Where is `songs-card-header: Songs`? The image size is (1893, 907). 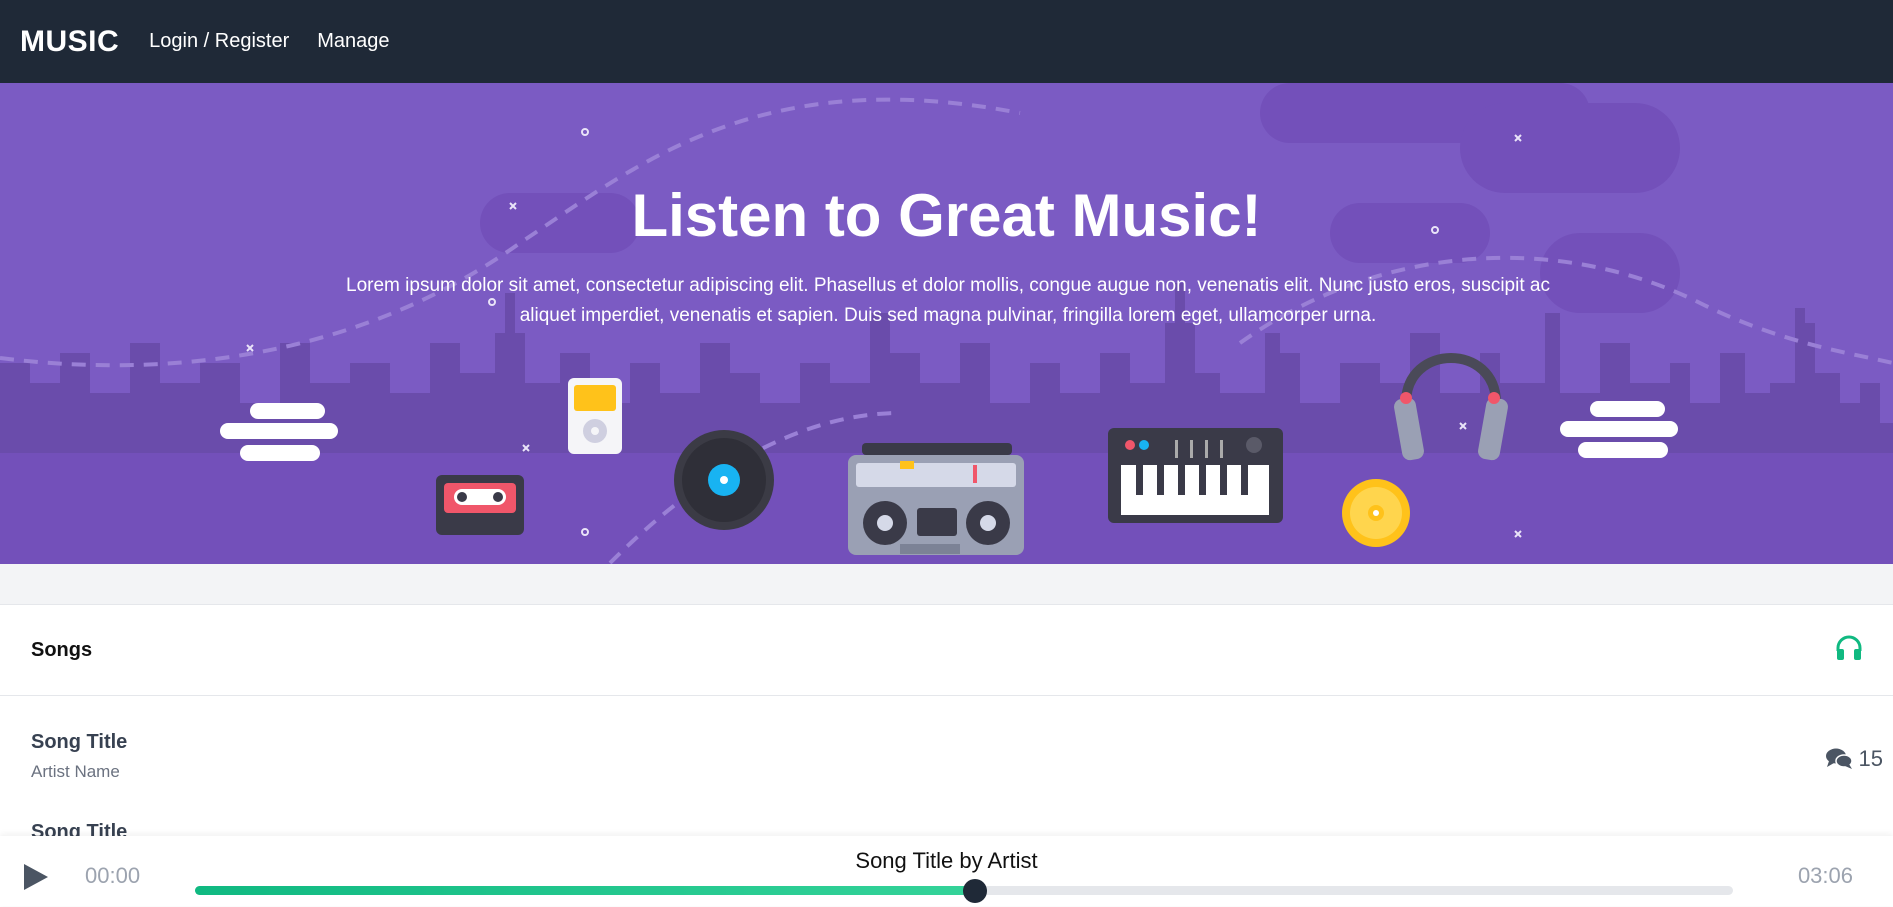
songs-card-header: Songs is located at coordinates (946, 650).